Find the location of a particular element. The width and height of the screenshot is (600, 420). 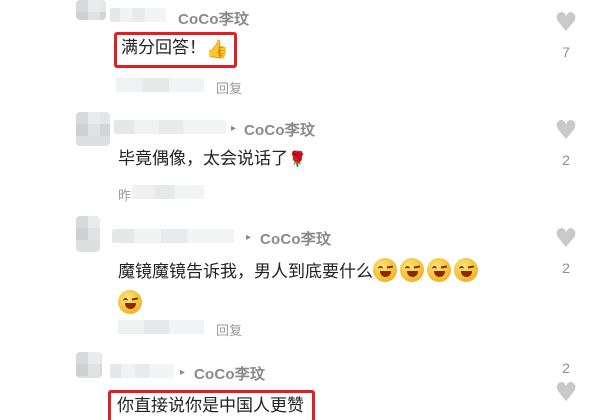

comment-text: 你直接说你是中国人更赞 is located at coordinates (211, 405).